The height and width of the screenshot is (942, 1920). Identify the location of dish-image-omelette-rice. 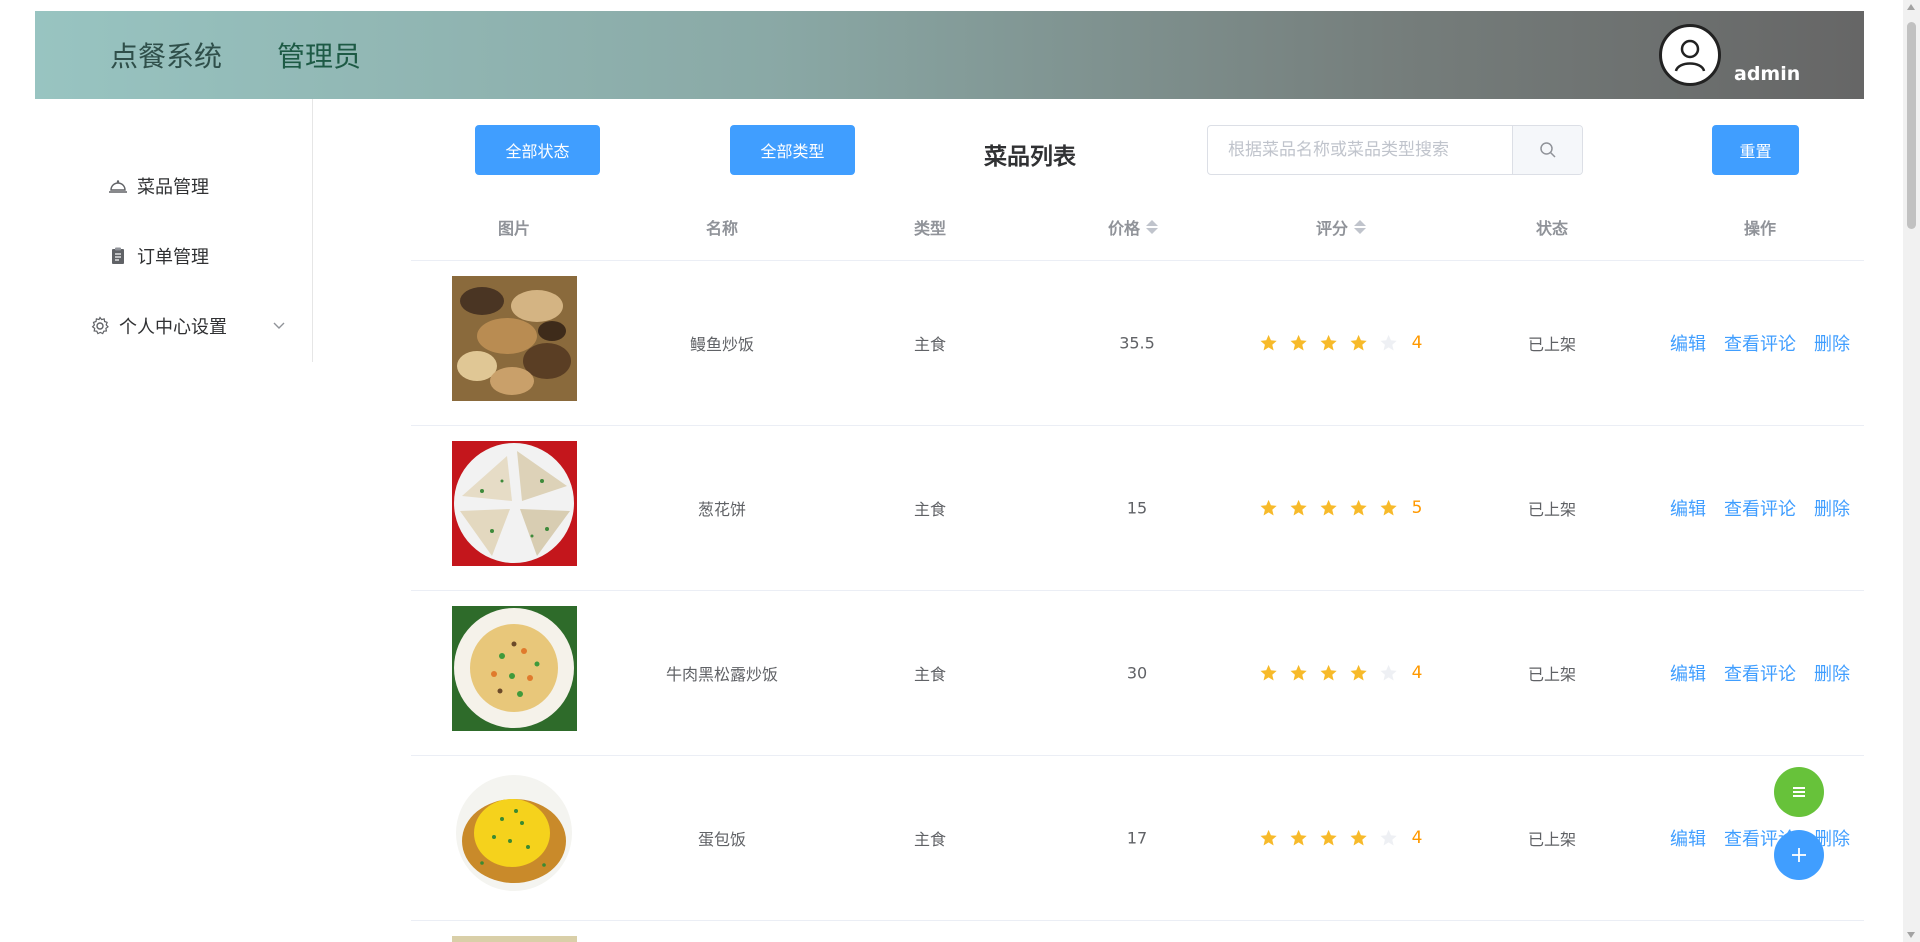
(514, 833).